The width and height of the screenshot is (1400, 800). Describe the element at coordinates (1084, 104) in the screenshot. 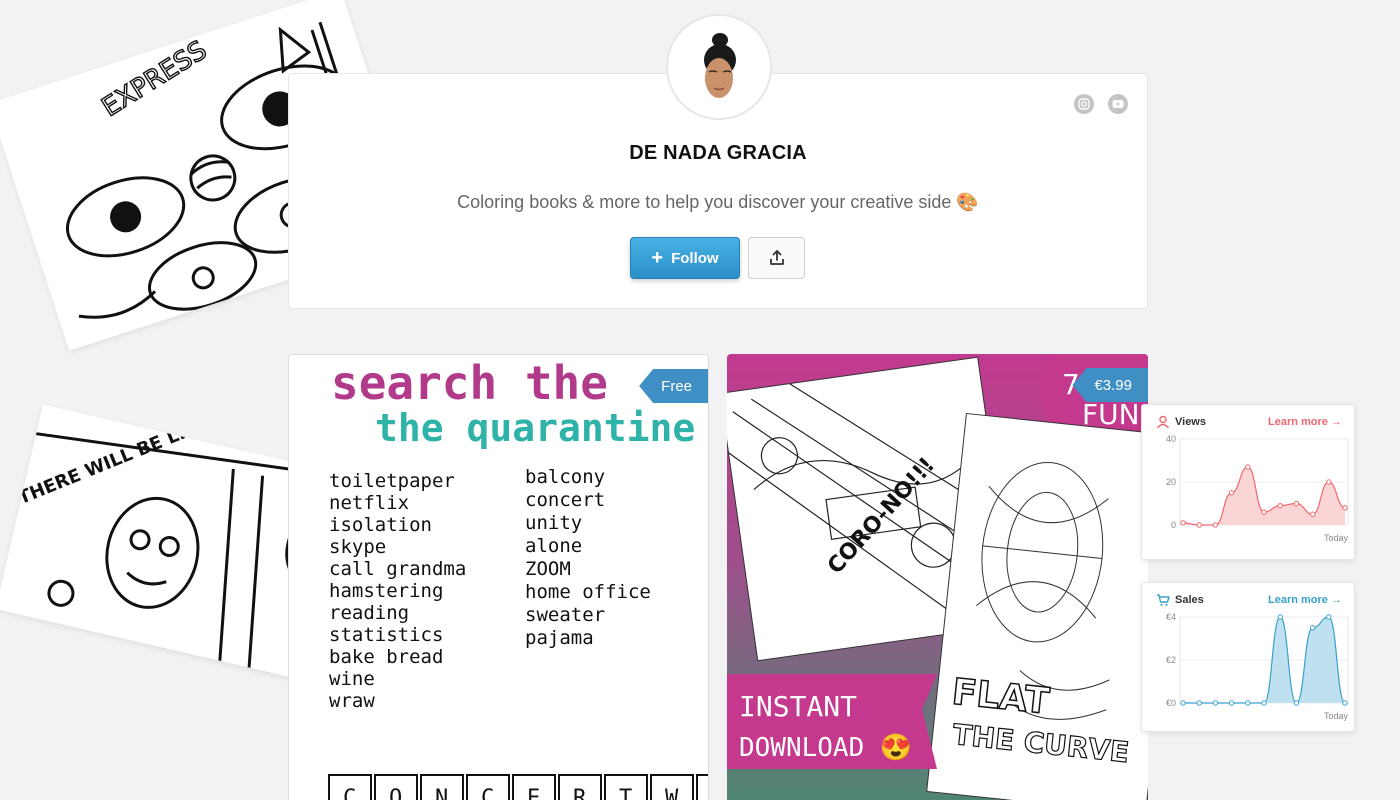

I see `instagram-icon` at that location.